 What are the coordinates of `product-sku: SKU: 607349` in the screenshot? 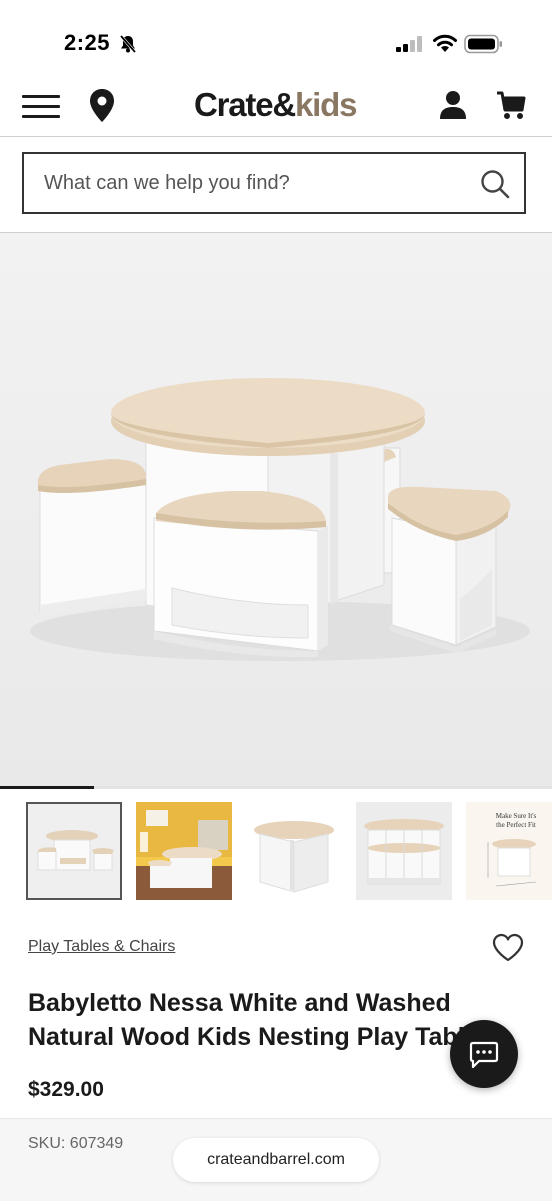 It's located at (76, 1143).